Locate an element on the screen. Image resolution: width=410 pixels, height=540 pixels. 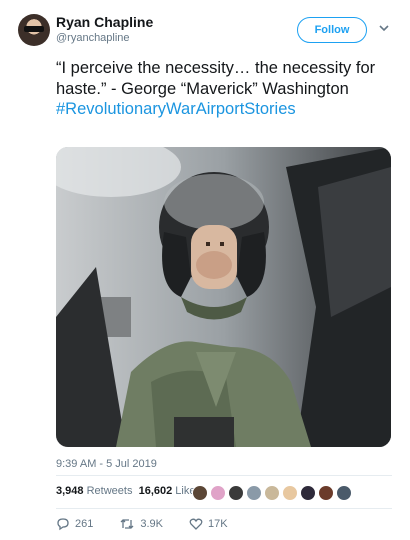
avatar is located at coordinates (34, 30).